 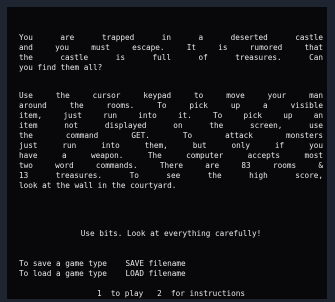 I want to click on instructions-line: have a weapon. The computer accepts most, so click(x=171, y=155).